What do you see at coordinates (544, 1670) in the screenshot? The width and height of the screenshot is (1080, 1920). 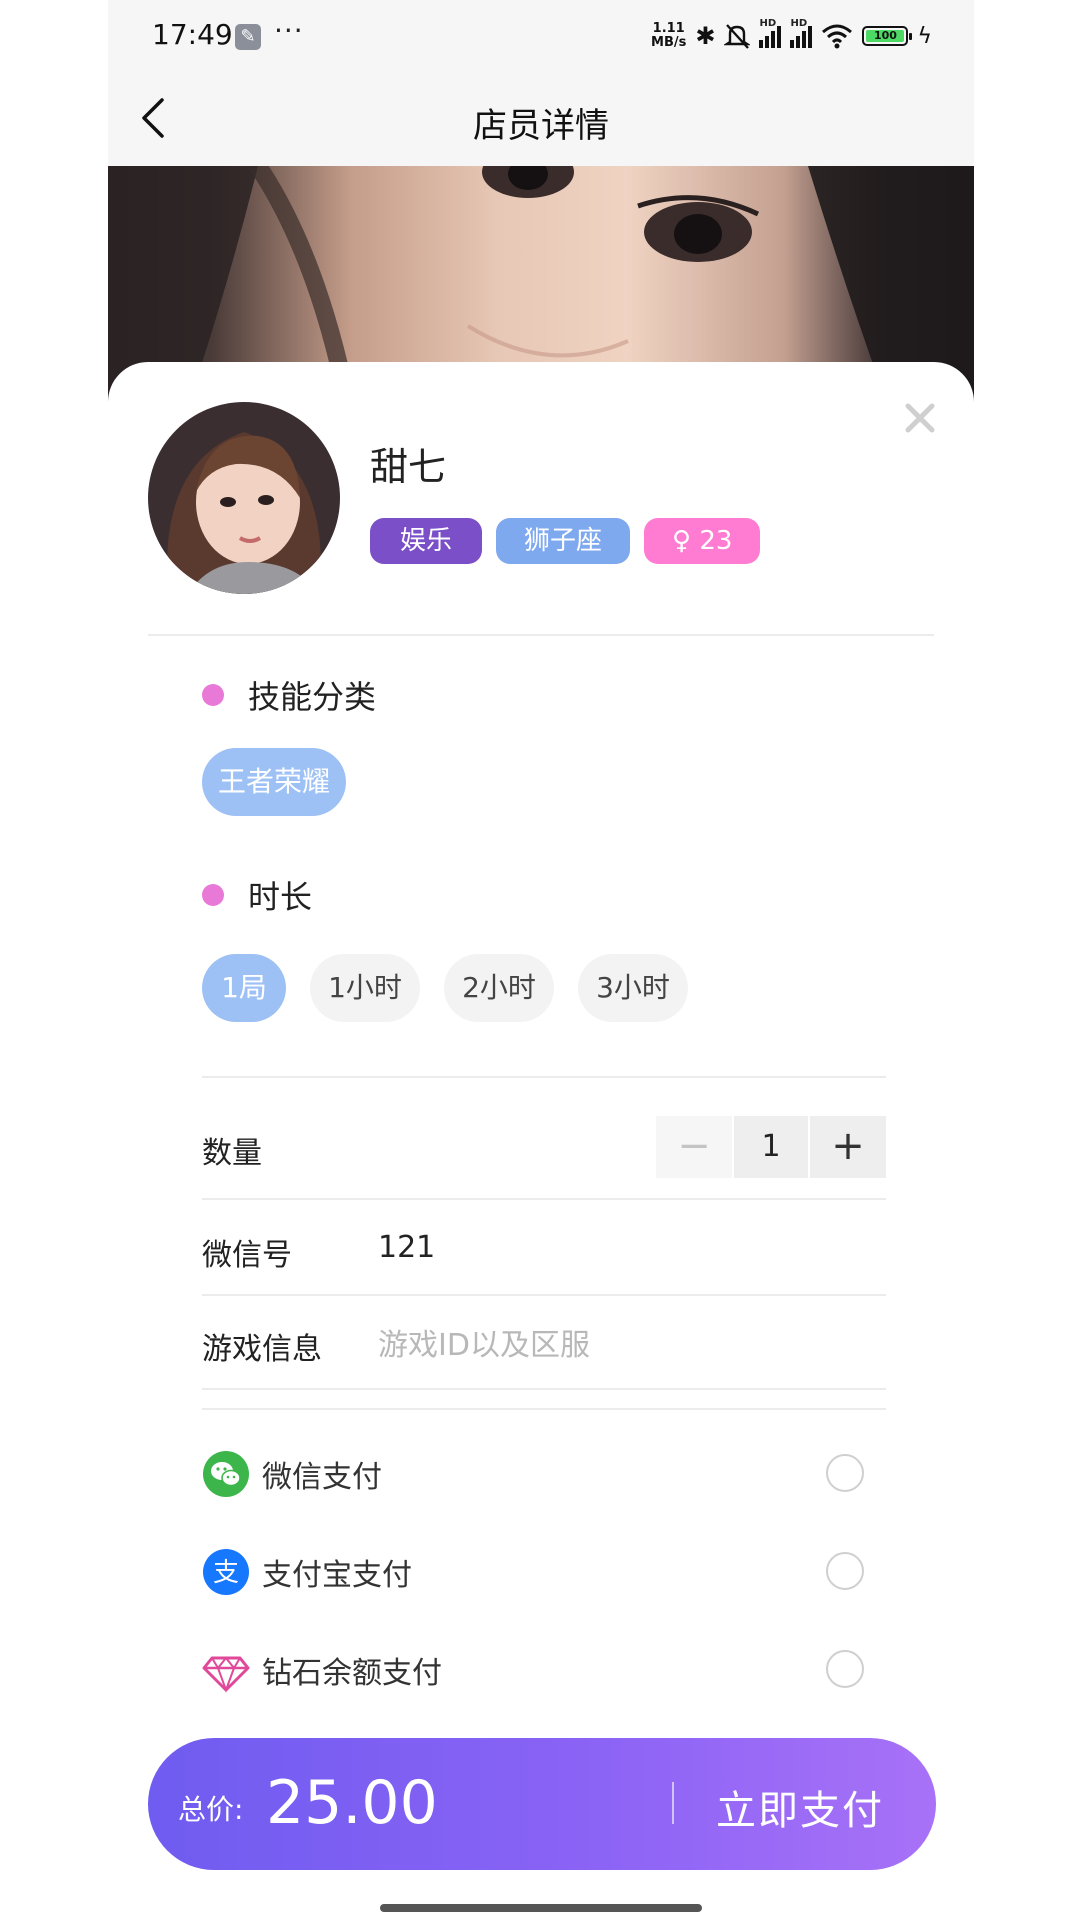 I see `payment-option-diamond: 钻石余额支付` at bounding box center [544, 1670].